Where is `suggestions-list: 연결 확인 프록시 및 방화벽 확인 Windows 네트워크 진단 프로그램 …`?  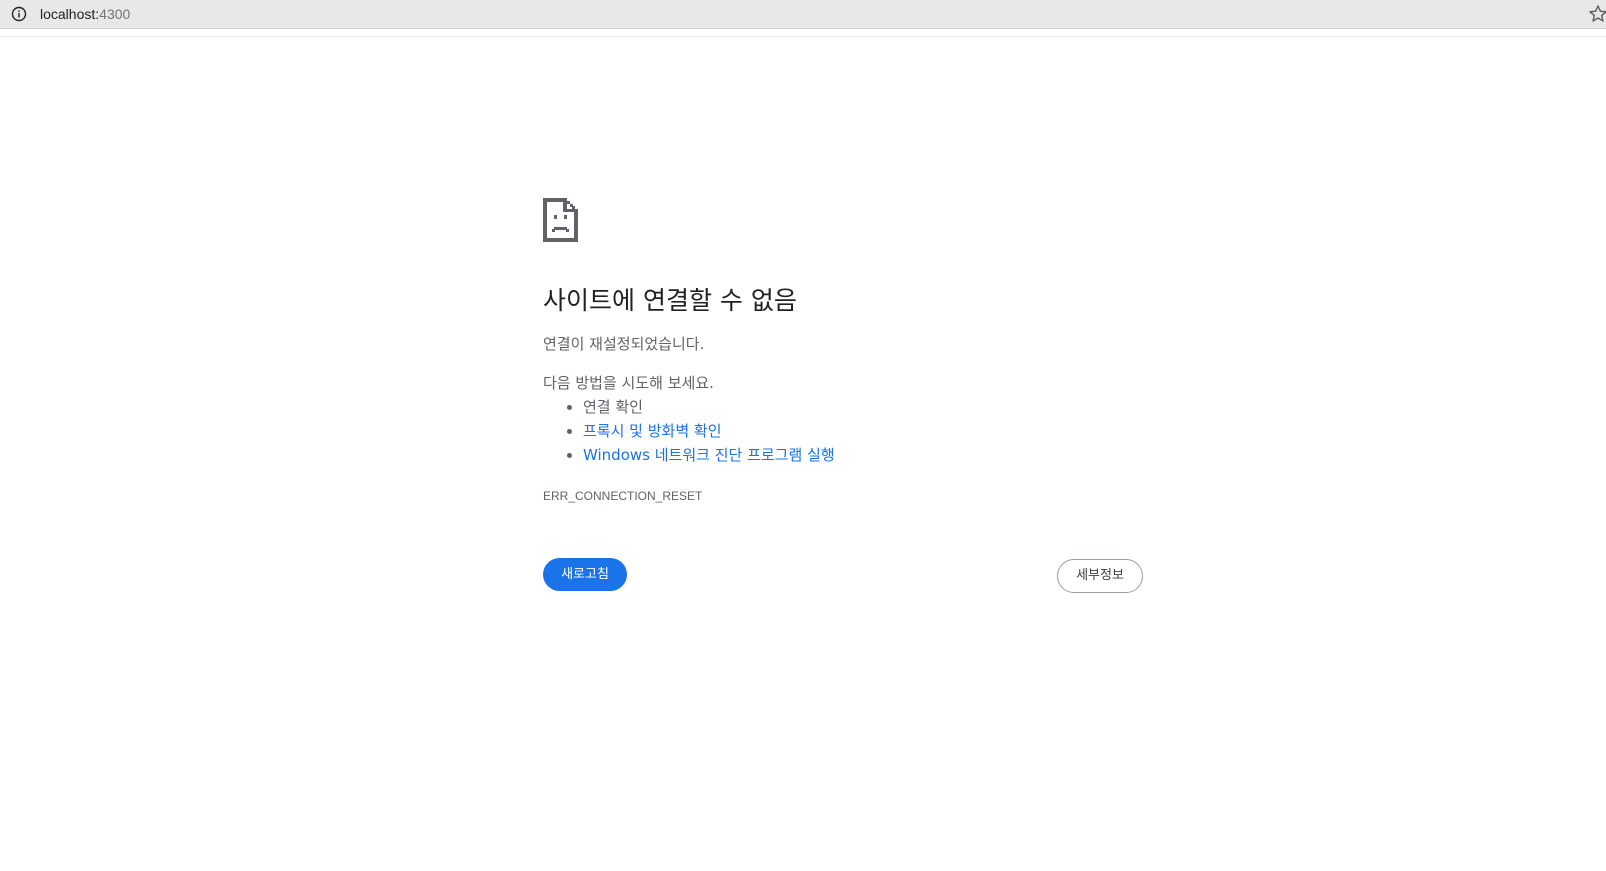
suggestions-list: 연결 확인 프록시 및 방화벽 확인 Windows 네트워크 진단 프로그램 … is located at coordinates (689, 431).